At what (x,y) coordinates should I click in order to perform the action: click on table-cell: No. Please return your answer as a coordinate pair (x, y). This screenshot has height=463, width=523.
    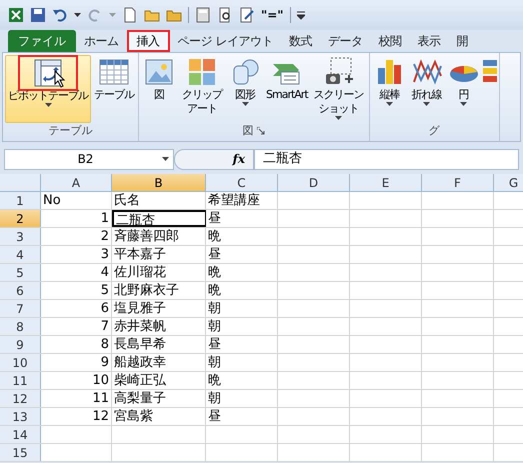
    Looking at the image, I should click on (52, 200).